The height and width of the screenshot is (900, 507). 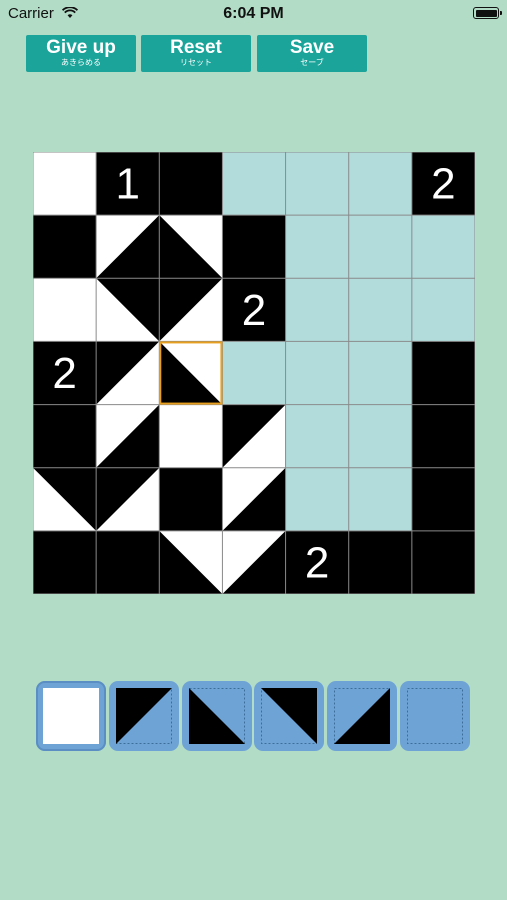 I want to click on battery-icon, so click(x=487, y=13).